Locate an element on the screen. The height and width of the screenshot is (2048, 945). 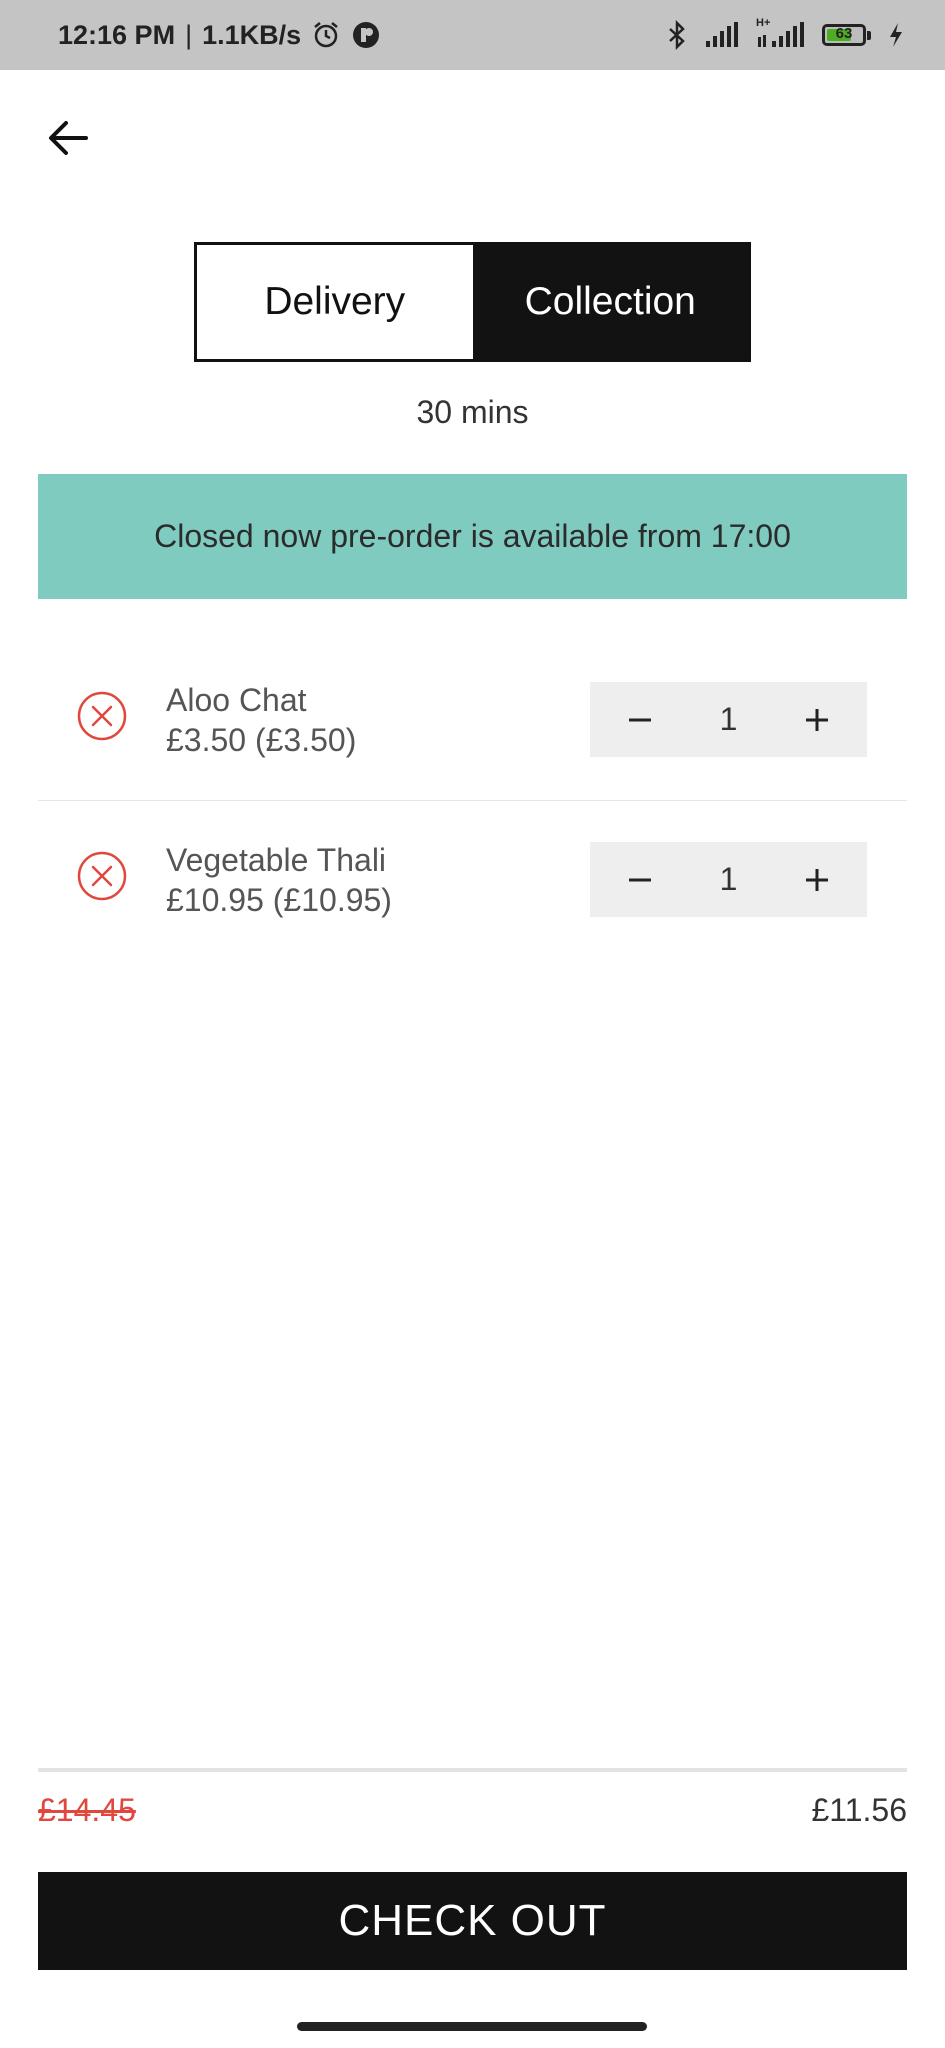
delivery-option: Delivery is located at coordinates (335, 302).